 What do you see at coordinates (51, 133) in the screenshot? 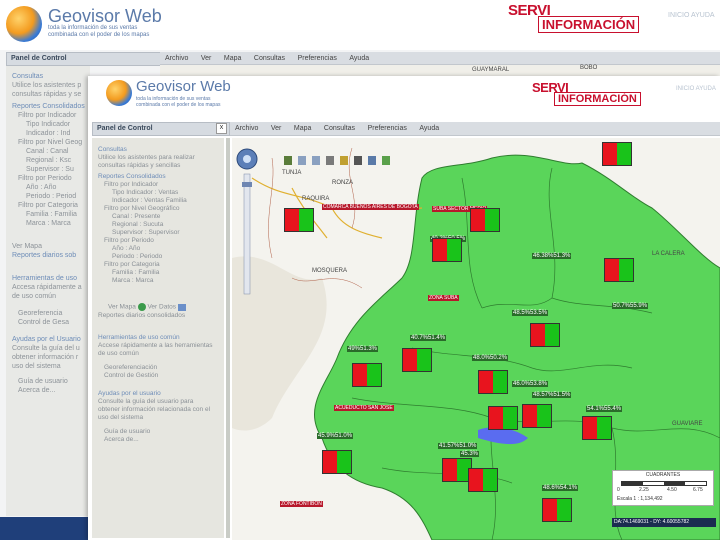
I see `side-line: Indicador : Ind` at bounding box center [51, 133].